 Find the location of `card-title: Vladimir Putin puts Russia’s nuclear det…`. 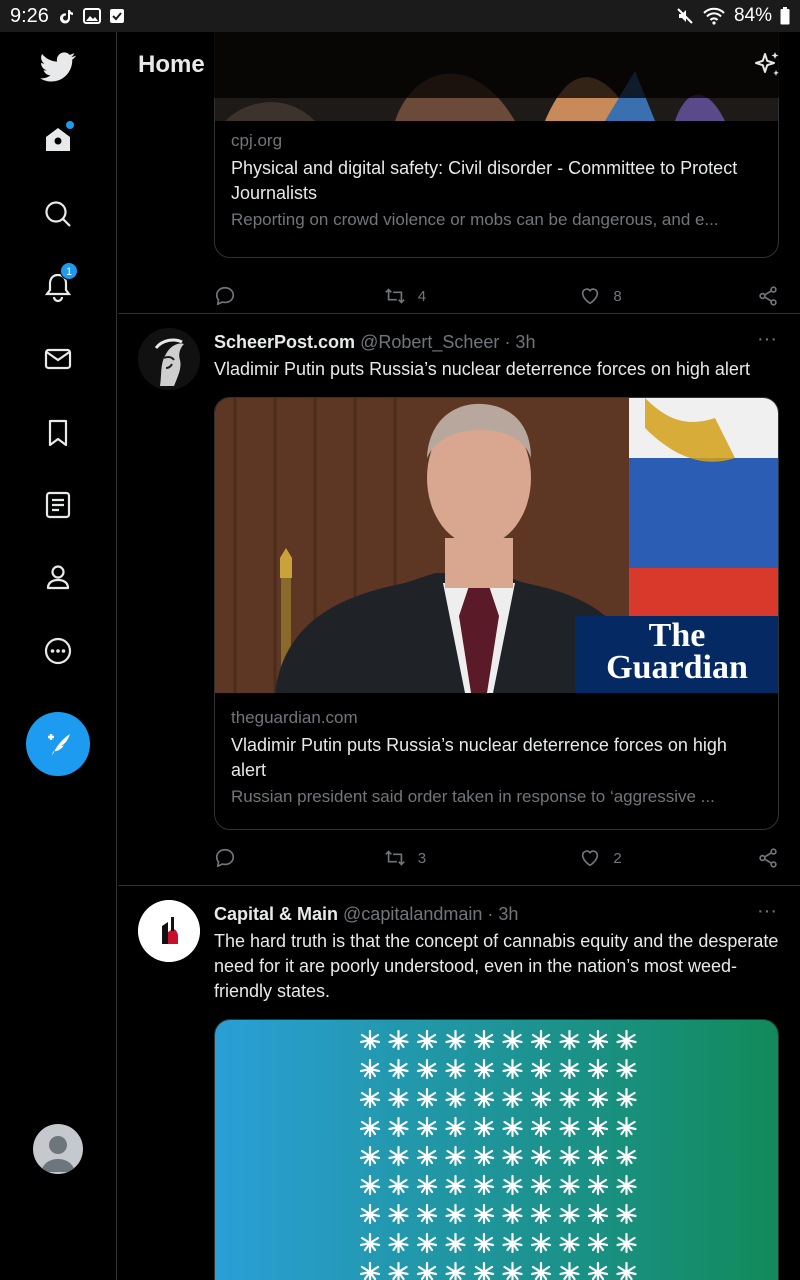

card-title: Vladimir Putin puts Russia’s nuclear det… is located at coordinates (479, 757).